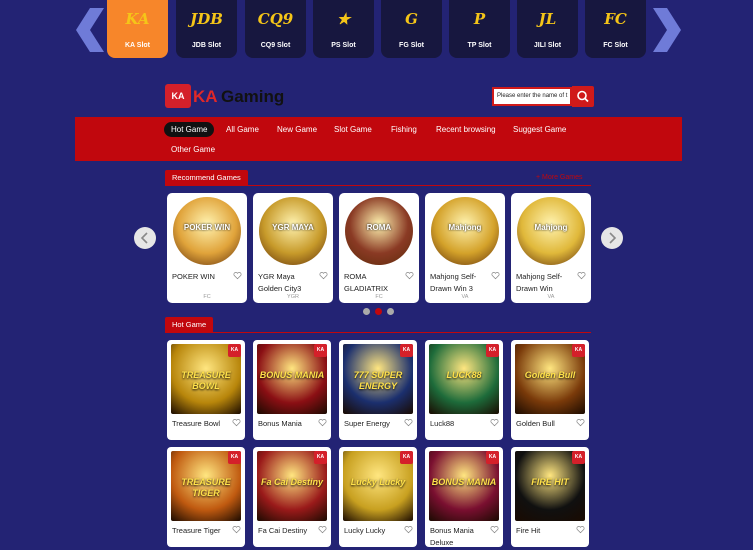 The width and height of the screenshot is (753, 550). I want to click on carousel-dot-active, so click(378, 311).